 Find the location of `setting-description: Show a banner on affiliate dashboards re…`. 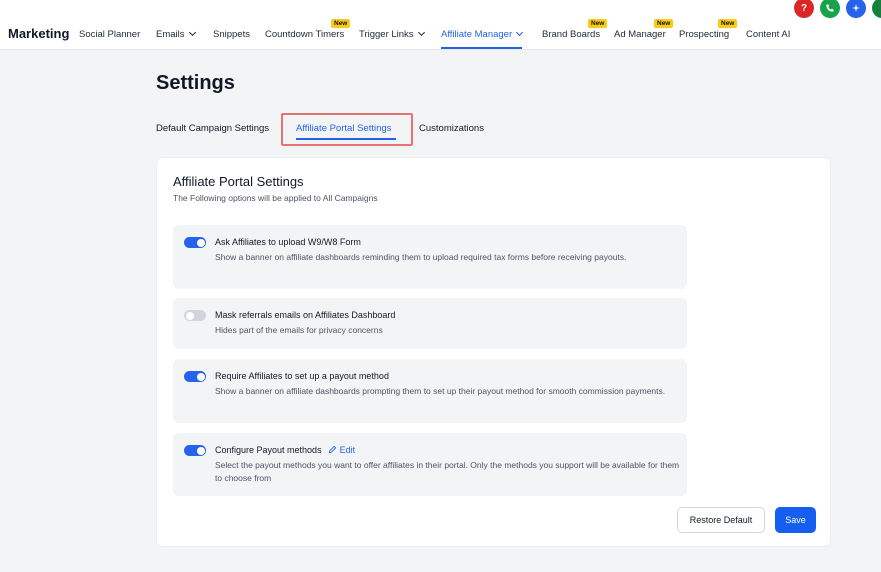

setting-description: Show a banner on affiliate dashboards re… is located at coordinates (421, 257).